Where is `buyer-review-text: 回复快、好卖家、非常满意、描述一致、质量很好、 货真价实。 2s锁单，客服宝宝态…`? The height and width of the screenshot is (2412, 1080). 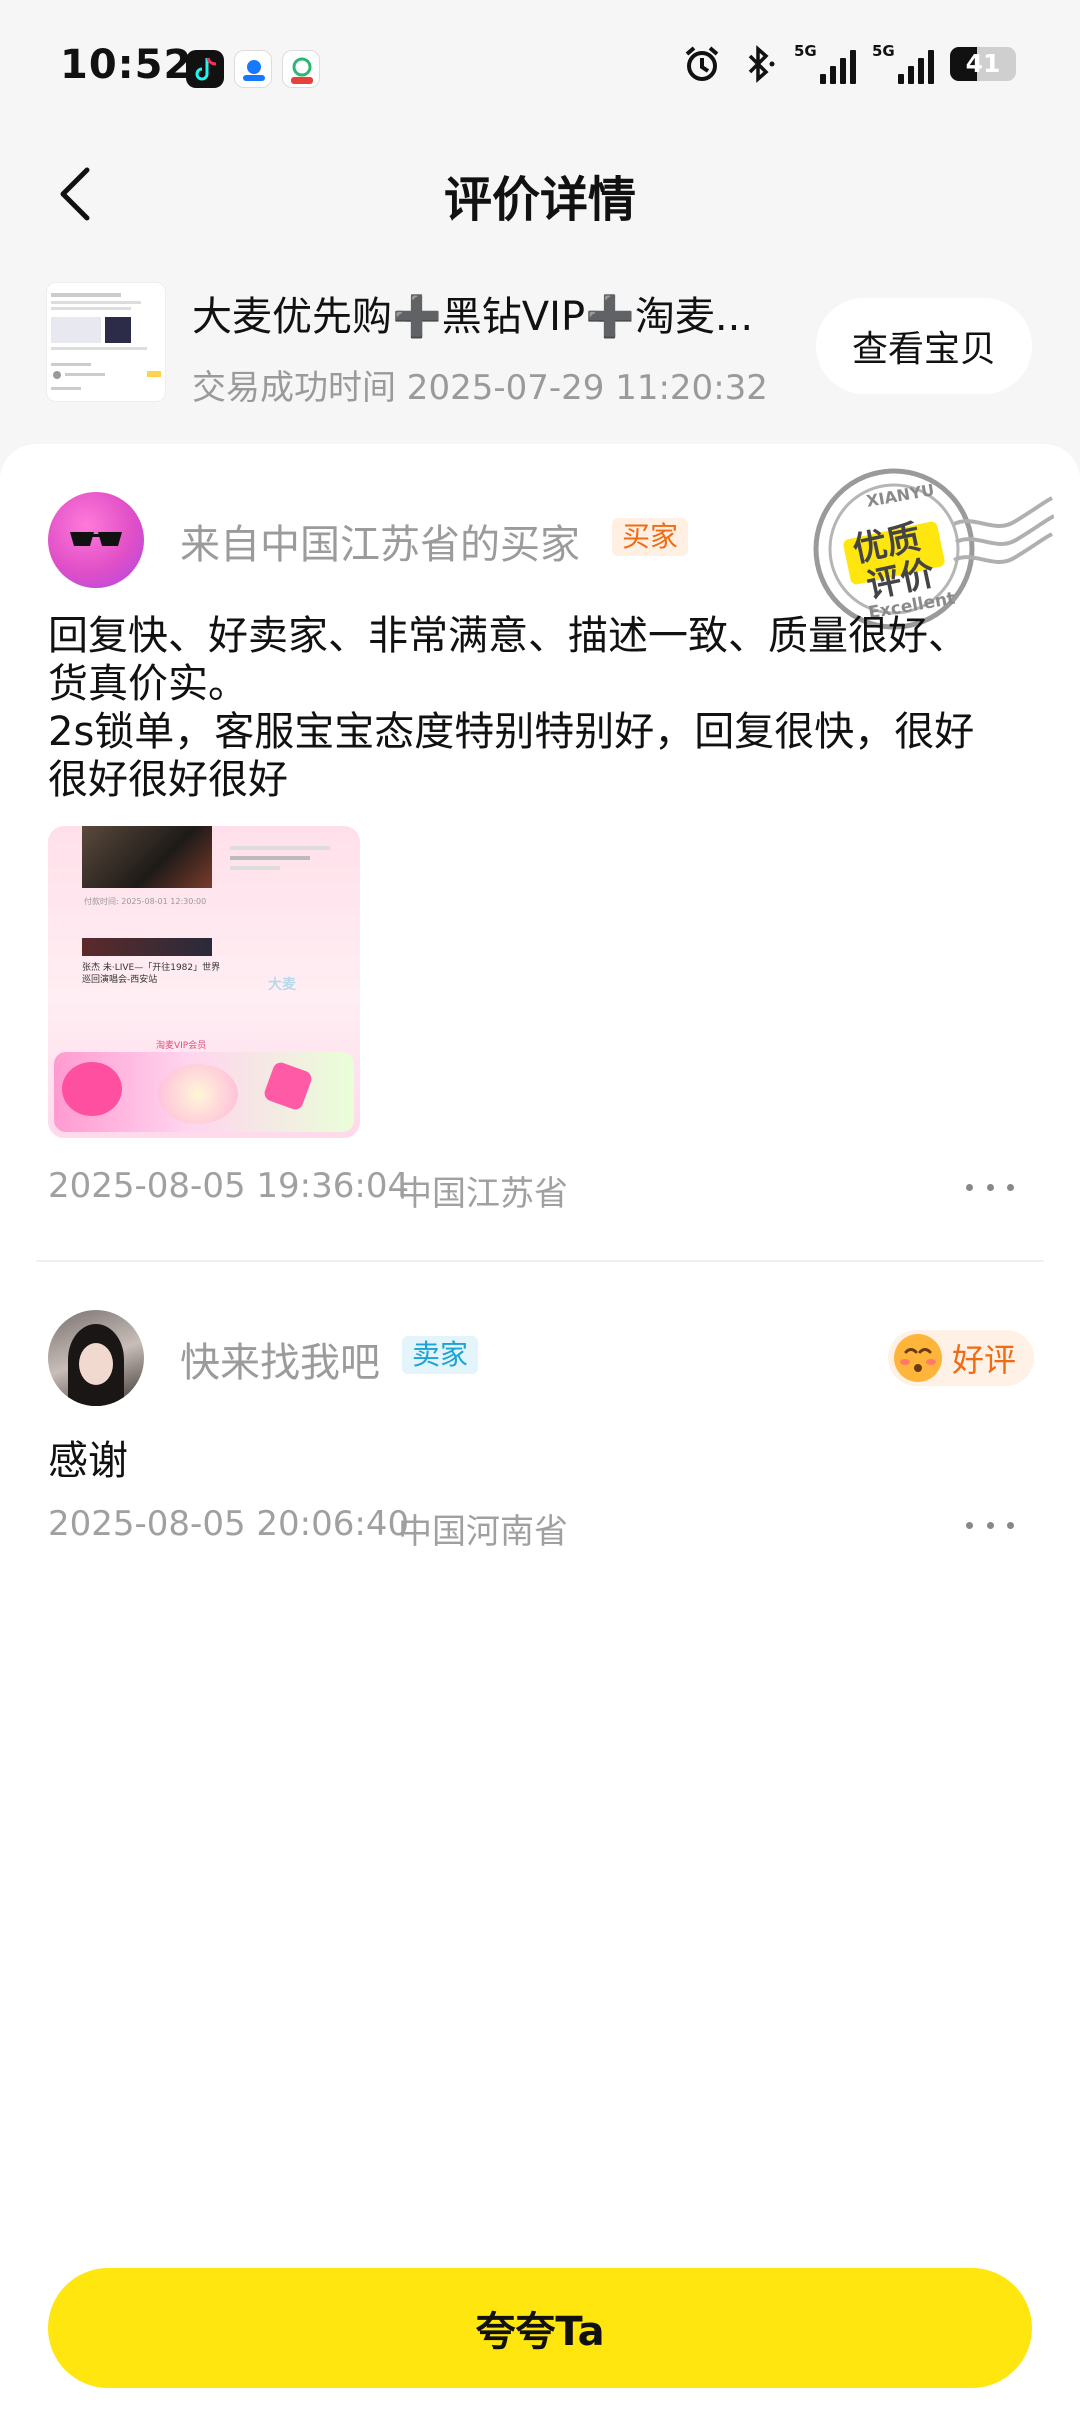
buyer-review-text: 回复快、好卖家、非常满意、描述一致、质量很好、 货真价实。 2s锁单，客服宝宝态… is located at coordinates (511, 708).